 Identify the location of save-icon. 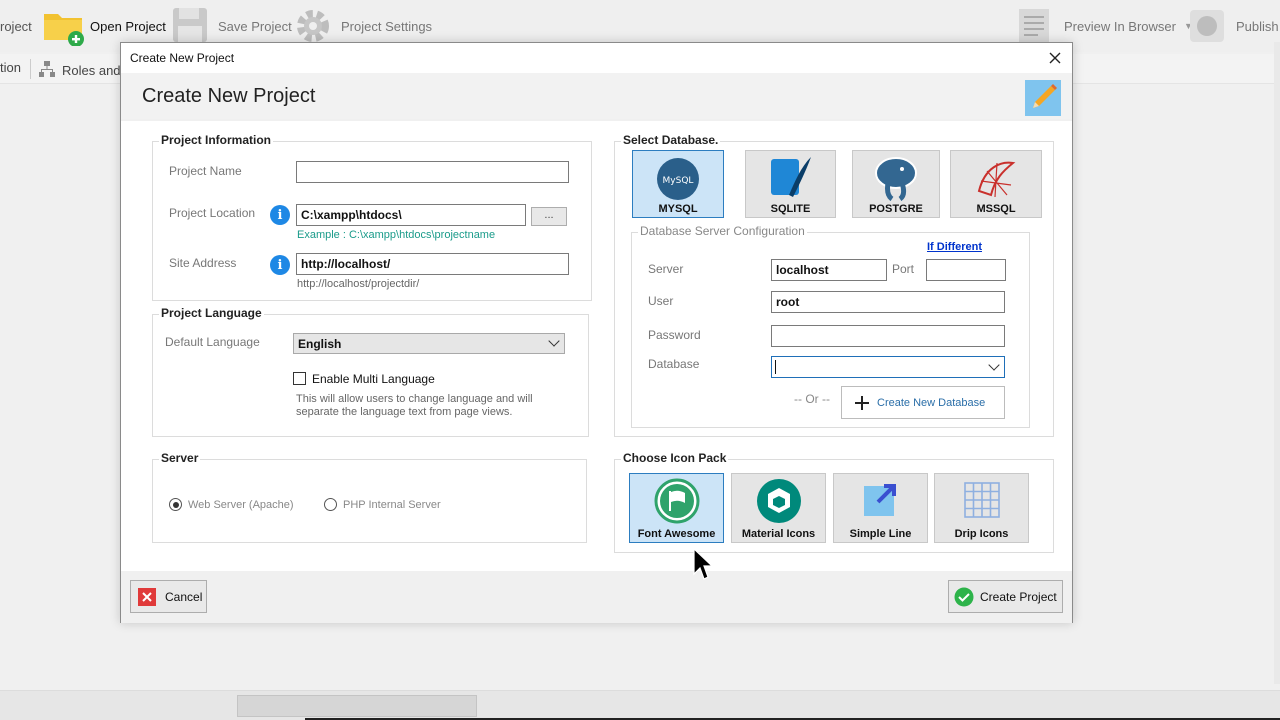
(190, 26).